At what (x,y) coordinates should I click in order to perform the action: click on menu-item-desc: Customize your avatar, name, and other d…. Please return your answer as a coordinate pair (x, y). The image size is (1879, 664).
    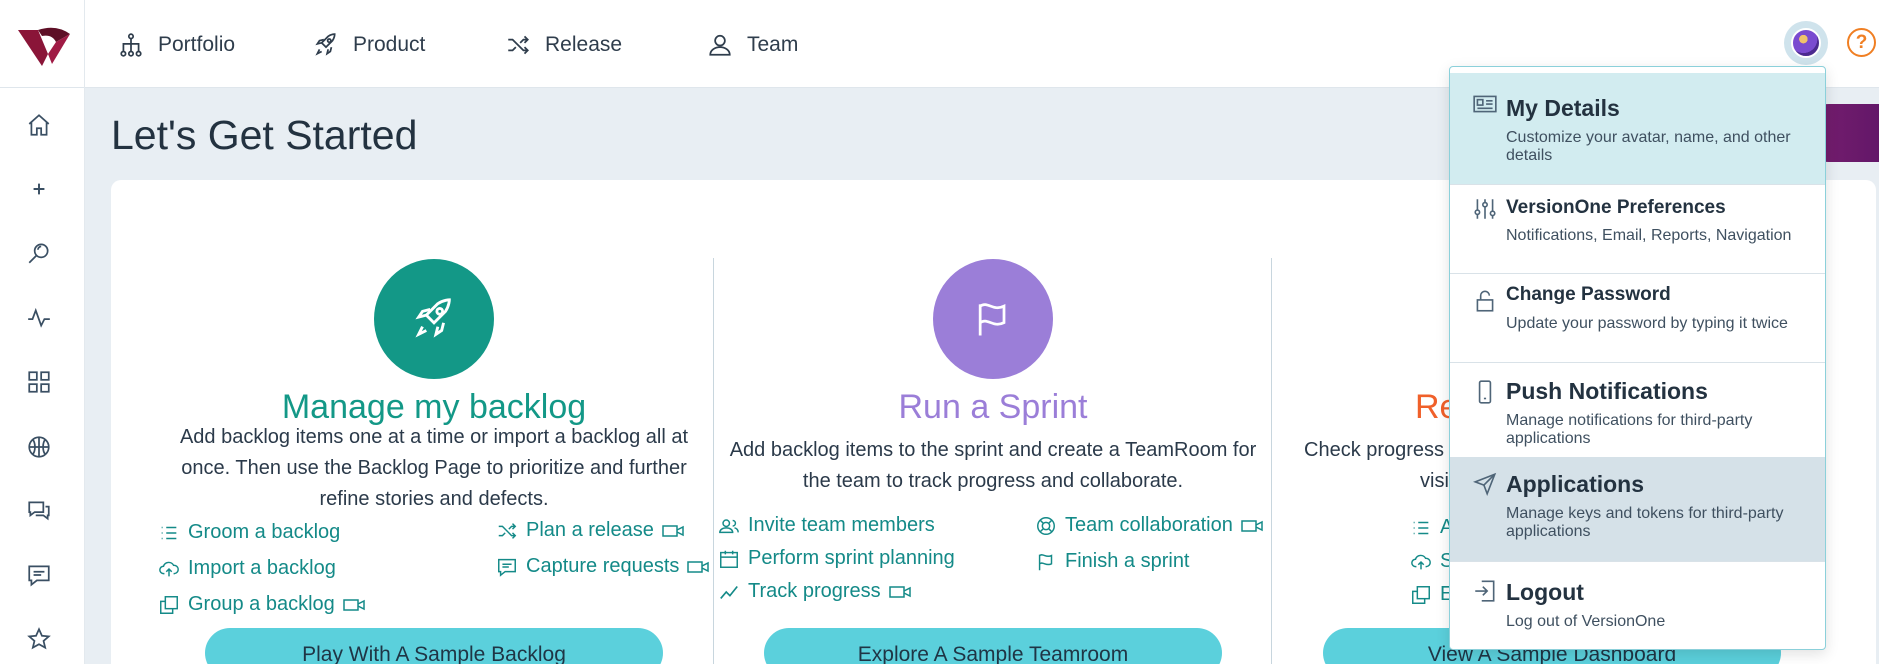
    Looking at the image, I should click on (1648, 146).